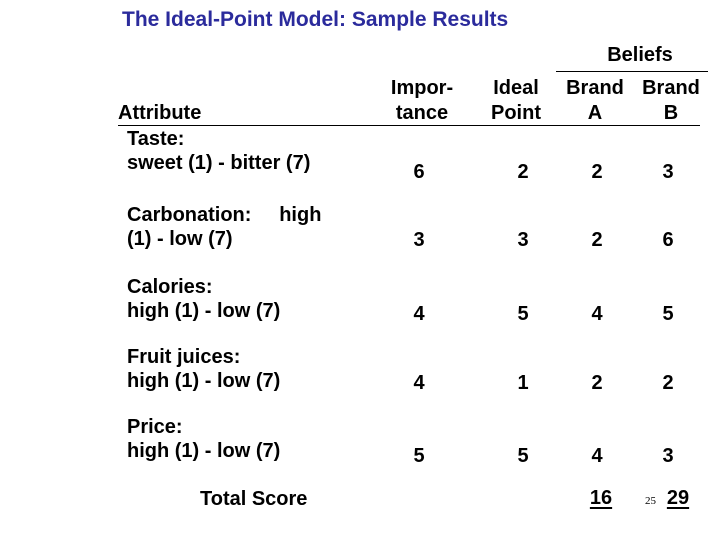 The width and height of the screenshot is (720, 540). Describe the element at coordinates (597, 240) in the screenshot. I see `row-carbonation-brand-a: 2` at that location.